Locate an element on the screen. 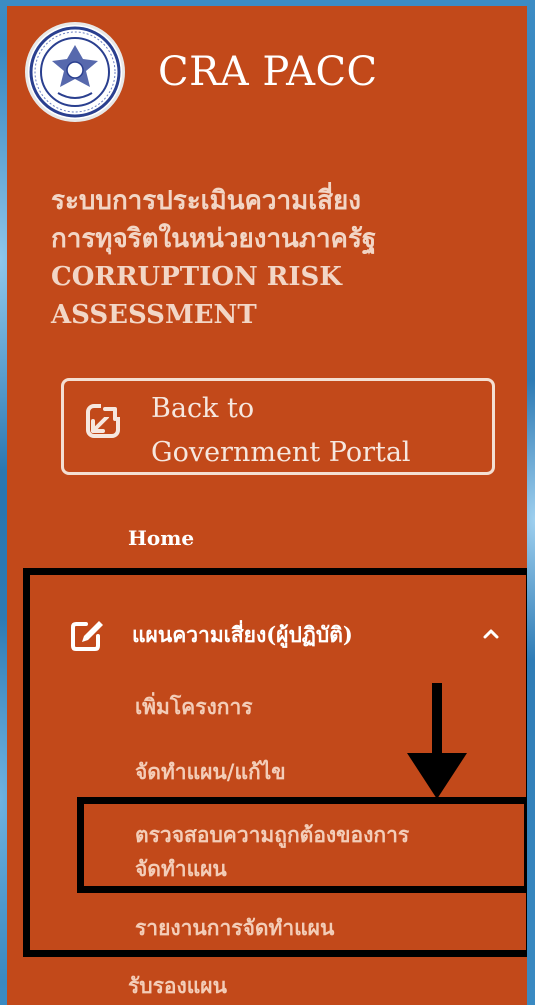 Image resolution: width=535 pixels, height=1005 pixels. arrow-down-icon is located at coordinates (437, 741).